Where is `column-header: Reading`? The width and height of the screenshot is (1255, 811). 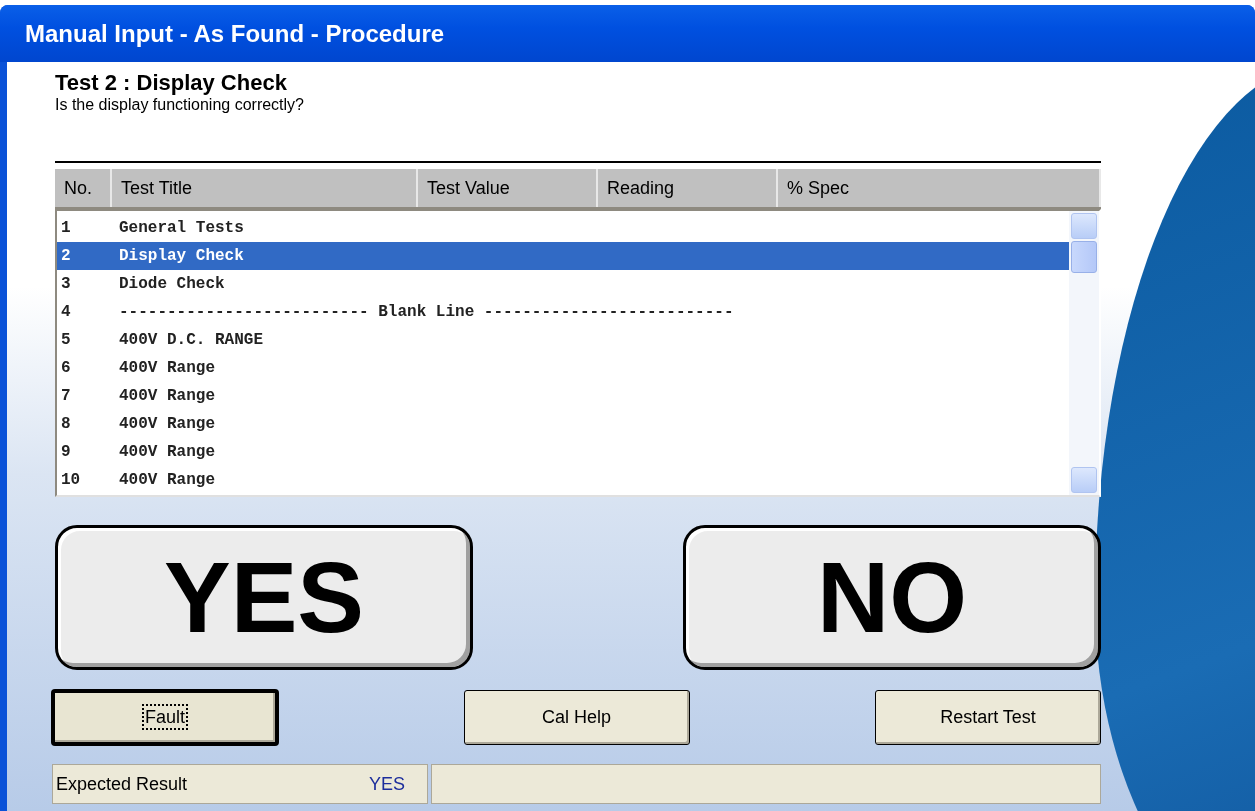
column-header: Reading is located at coordinates (688, 188).